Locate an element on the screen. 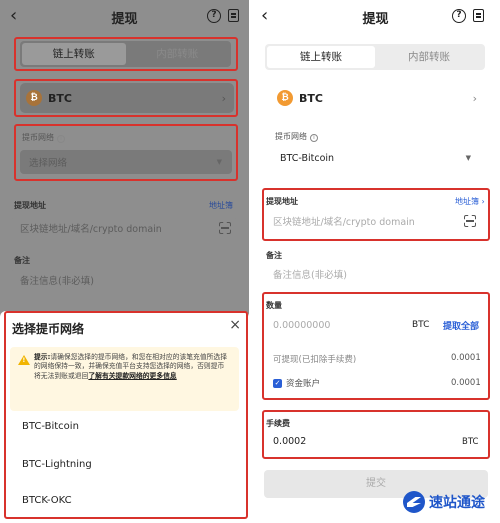  highlight-fee is located at coordinates (376, 434).